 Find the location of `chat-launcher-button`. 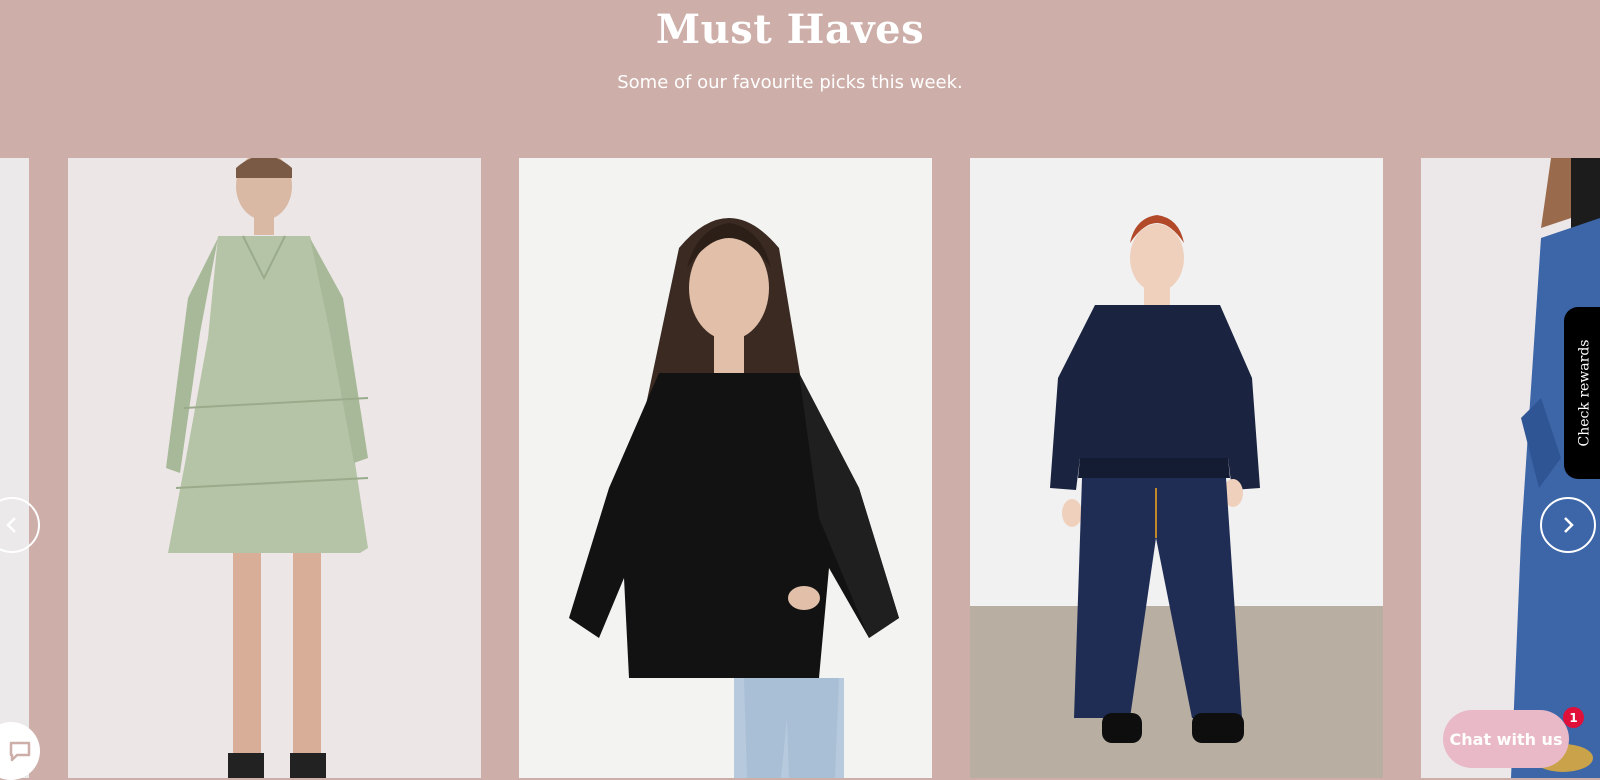

chat-launcher-button is located at coordinates (20, 751).